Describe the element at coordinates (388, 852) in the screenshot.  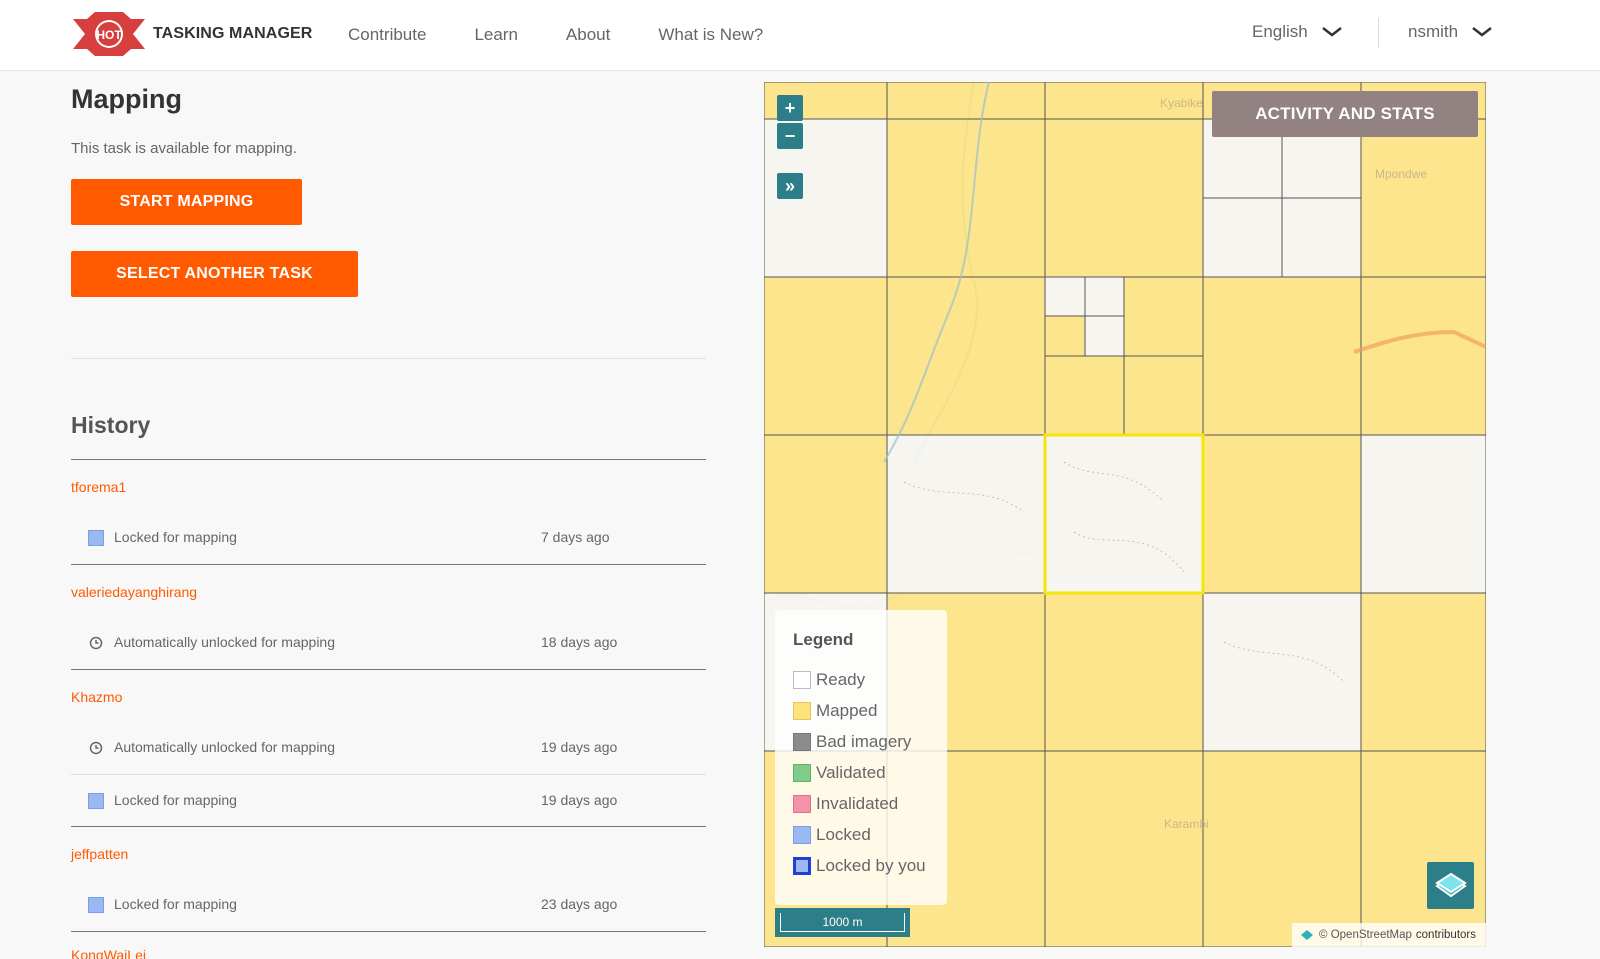
I see `history-user-link: jeffpatten` at that location.